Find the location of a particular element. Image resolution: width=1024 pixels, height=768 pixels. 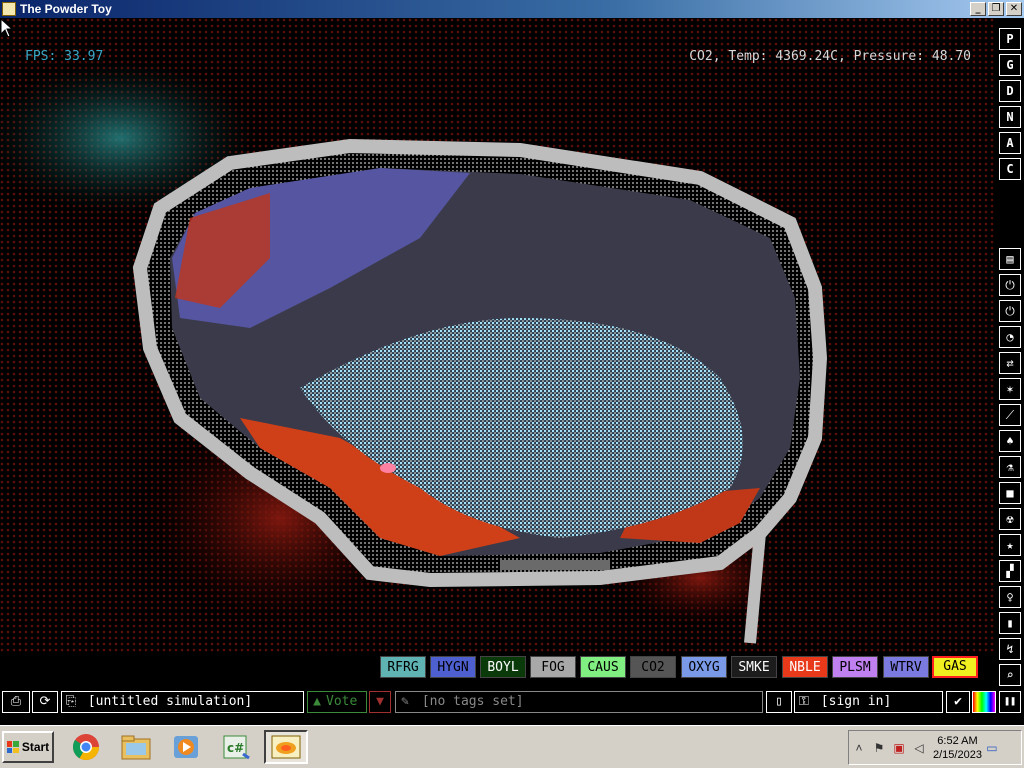

reload-button: ⟳ is located at coordinates (45, 702).